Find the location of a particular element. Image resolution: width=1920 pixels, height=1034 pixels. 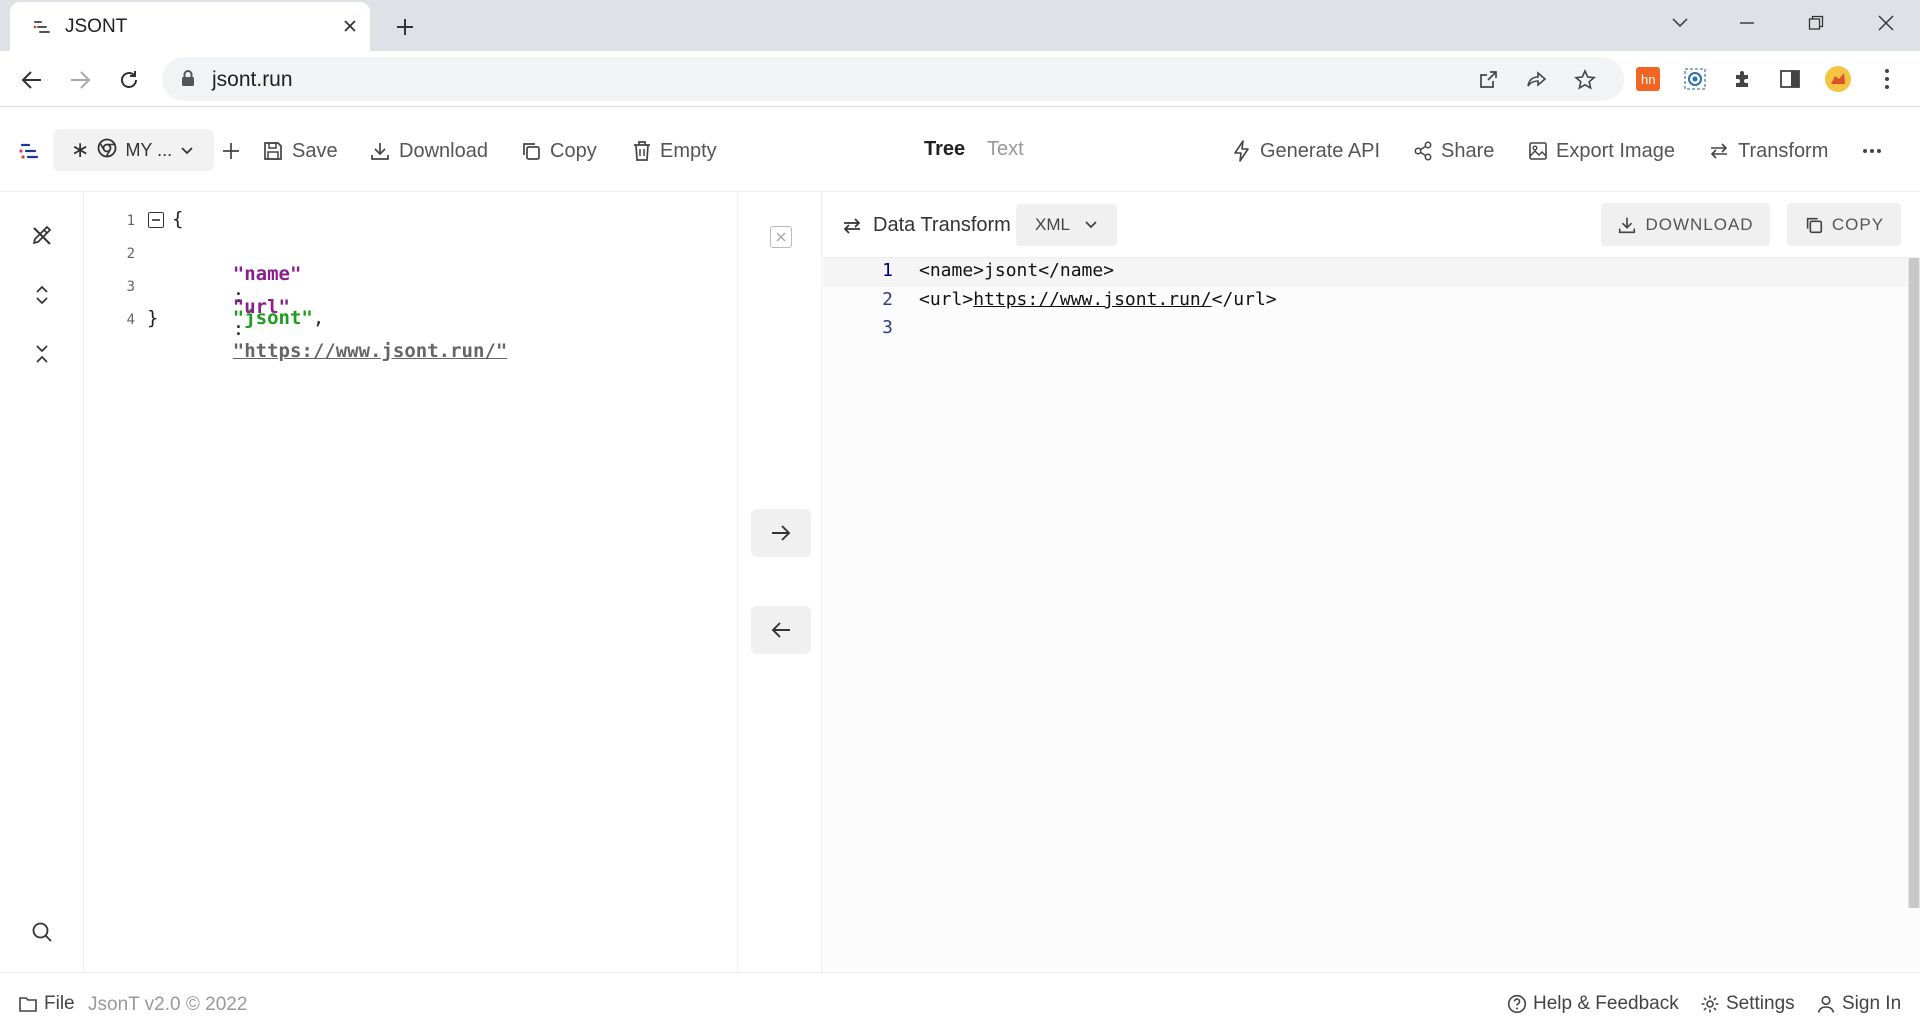

window-close-icon is located at coordinates (1886, 23).